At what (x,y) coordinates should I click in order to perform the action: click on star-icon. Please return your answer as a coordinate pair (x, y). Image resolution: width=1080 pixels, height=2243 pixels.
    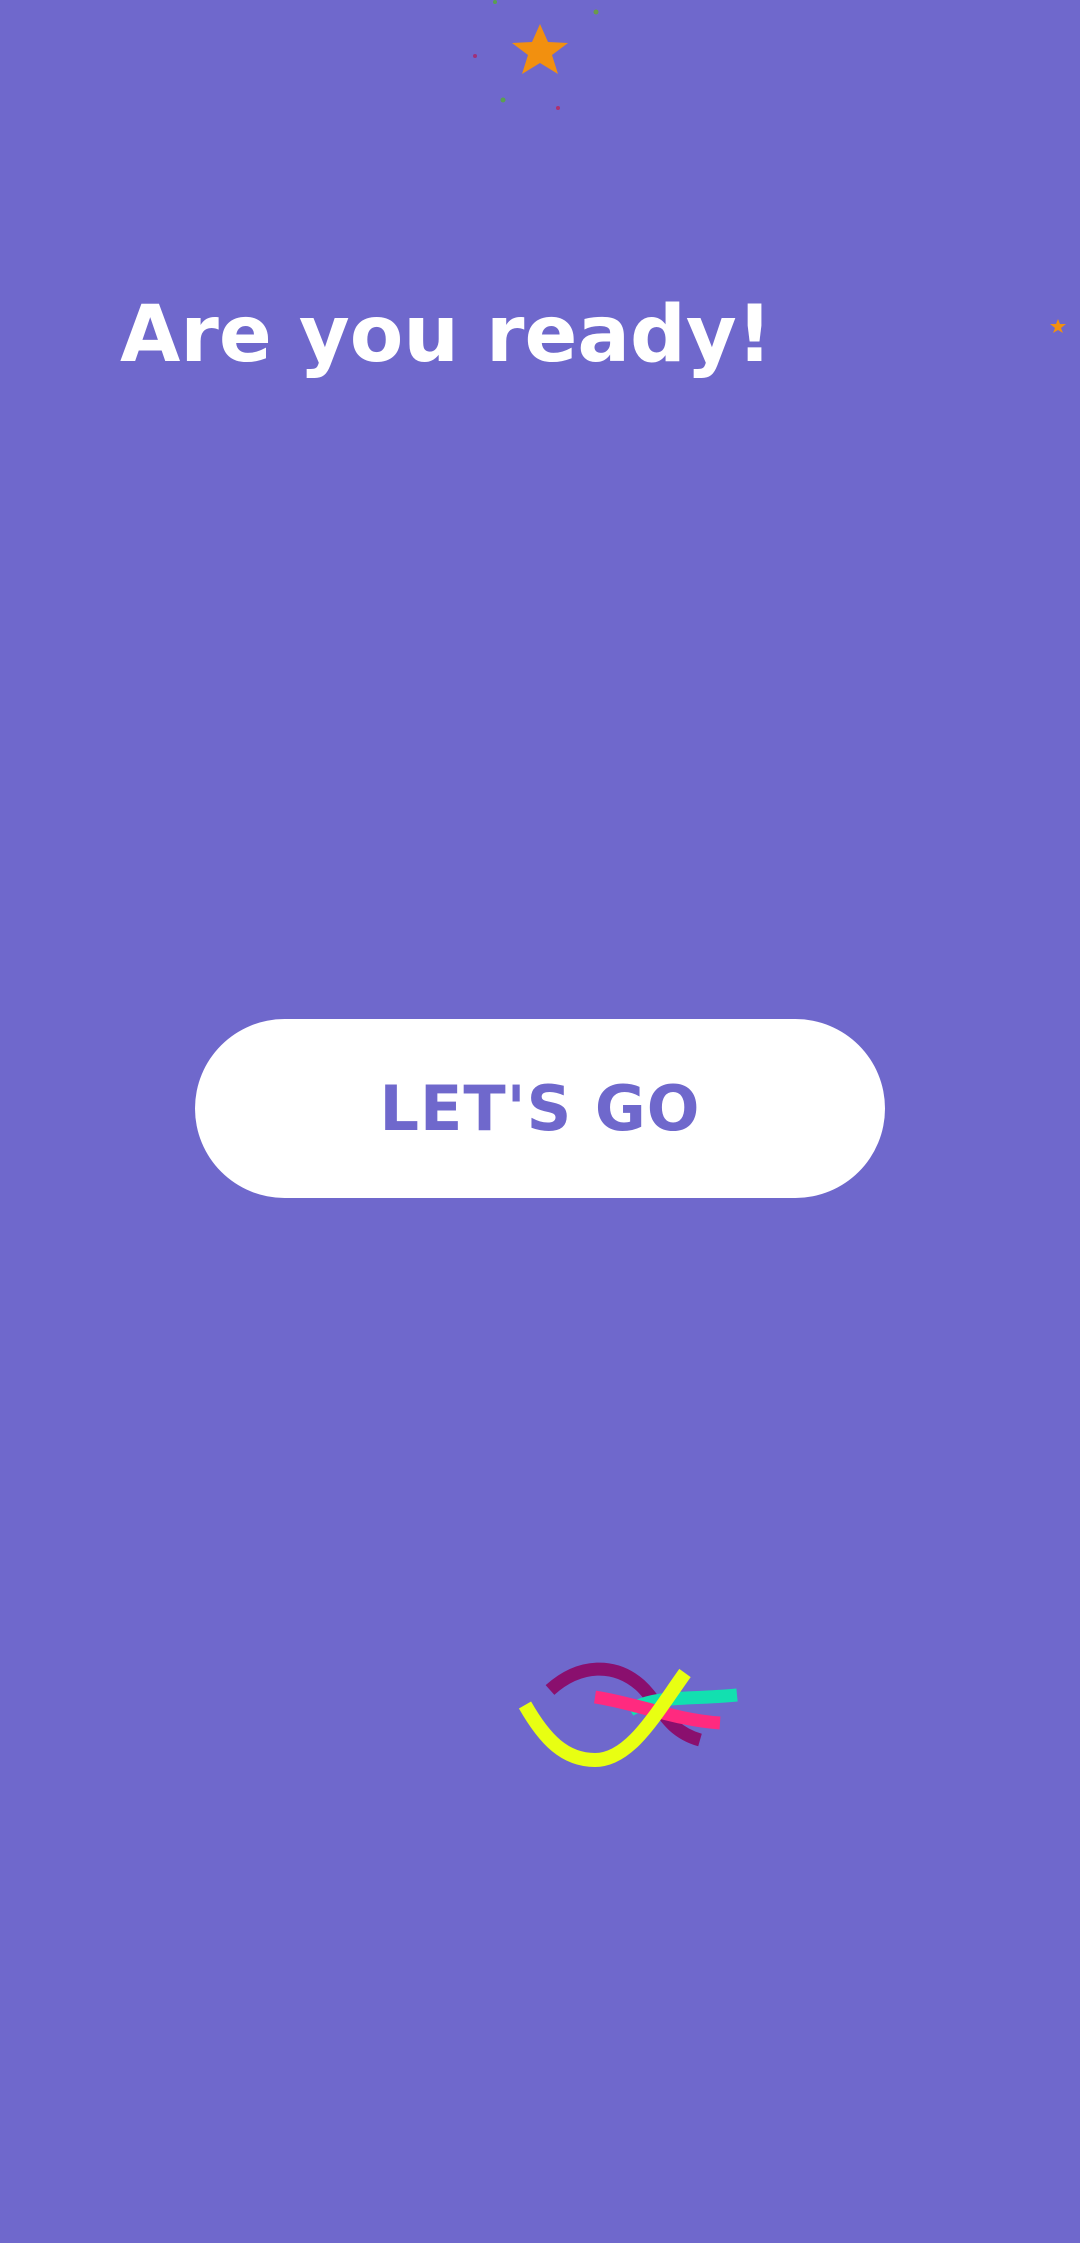
    Looking at the image, I should click on (540, 49).